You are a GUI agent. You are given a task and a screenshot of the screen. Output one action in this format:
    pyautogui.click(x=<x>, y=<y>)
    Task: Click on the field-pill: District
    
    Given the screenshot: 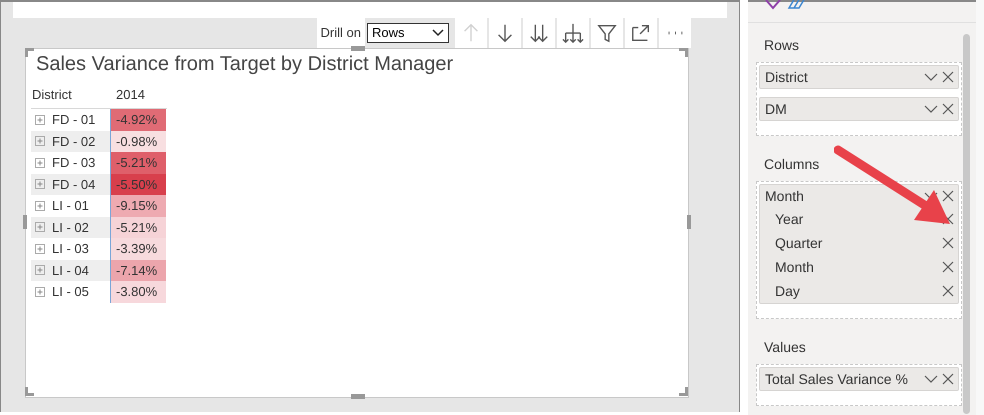 What is the action you would take?
    pyautogui.click(x=859, y=77)
    